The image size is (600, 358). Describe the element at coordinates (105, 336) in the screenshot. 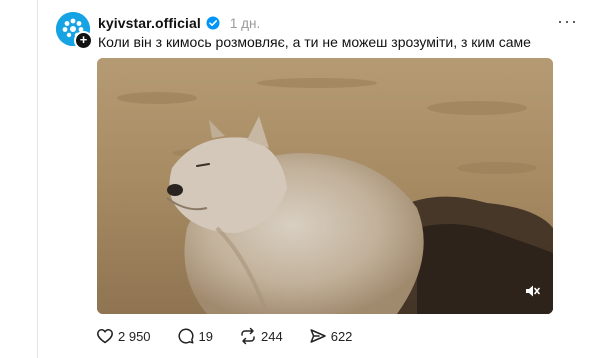

I see `heart-icon` at that location.